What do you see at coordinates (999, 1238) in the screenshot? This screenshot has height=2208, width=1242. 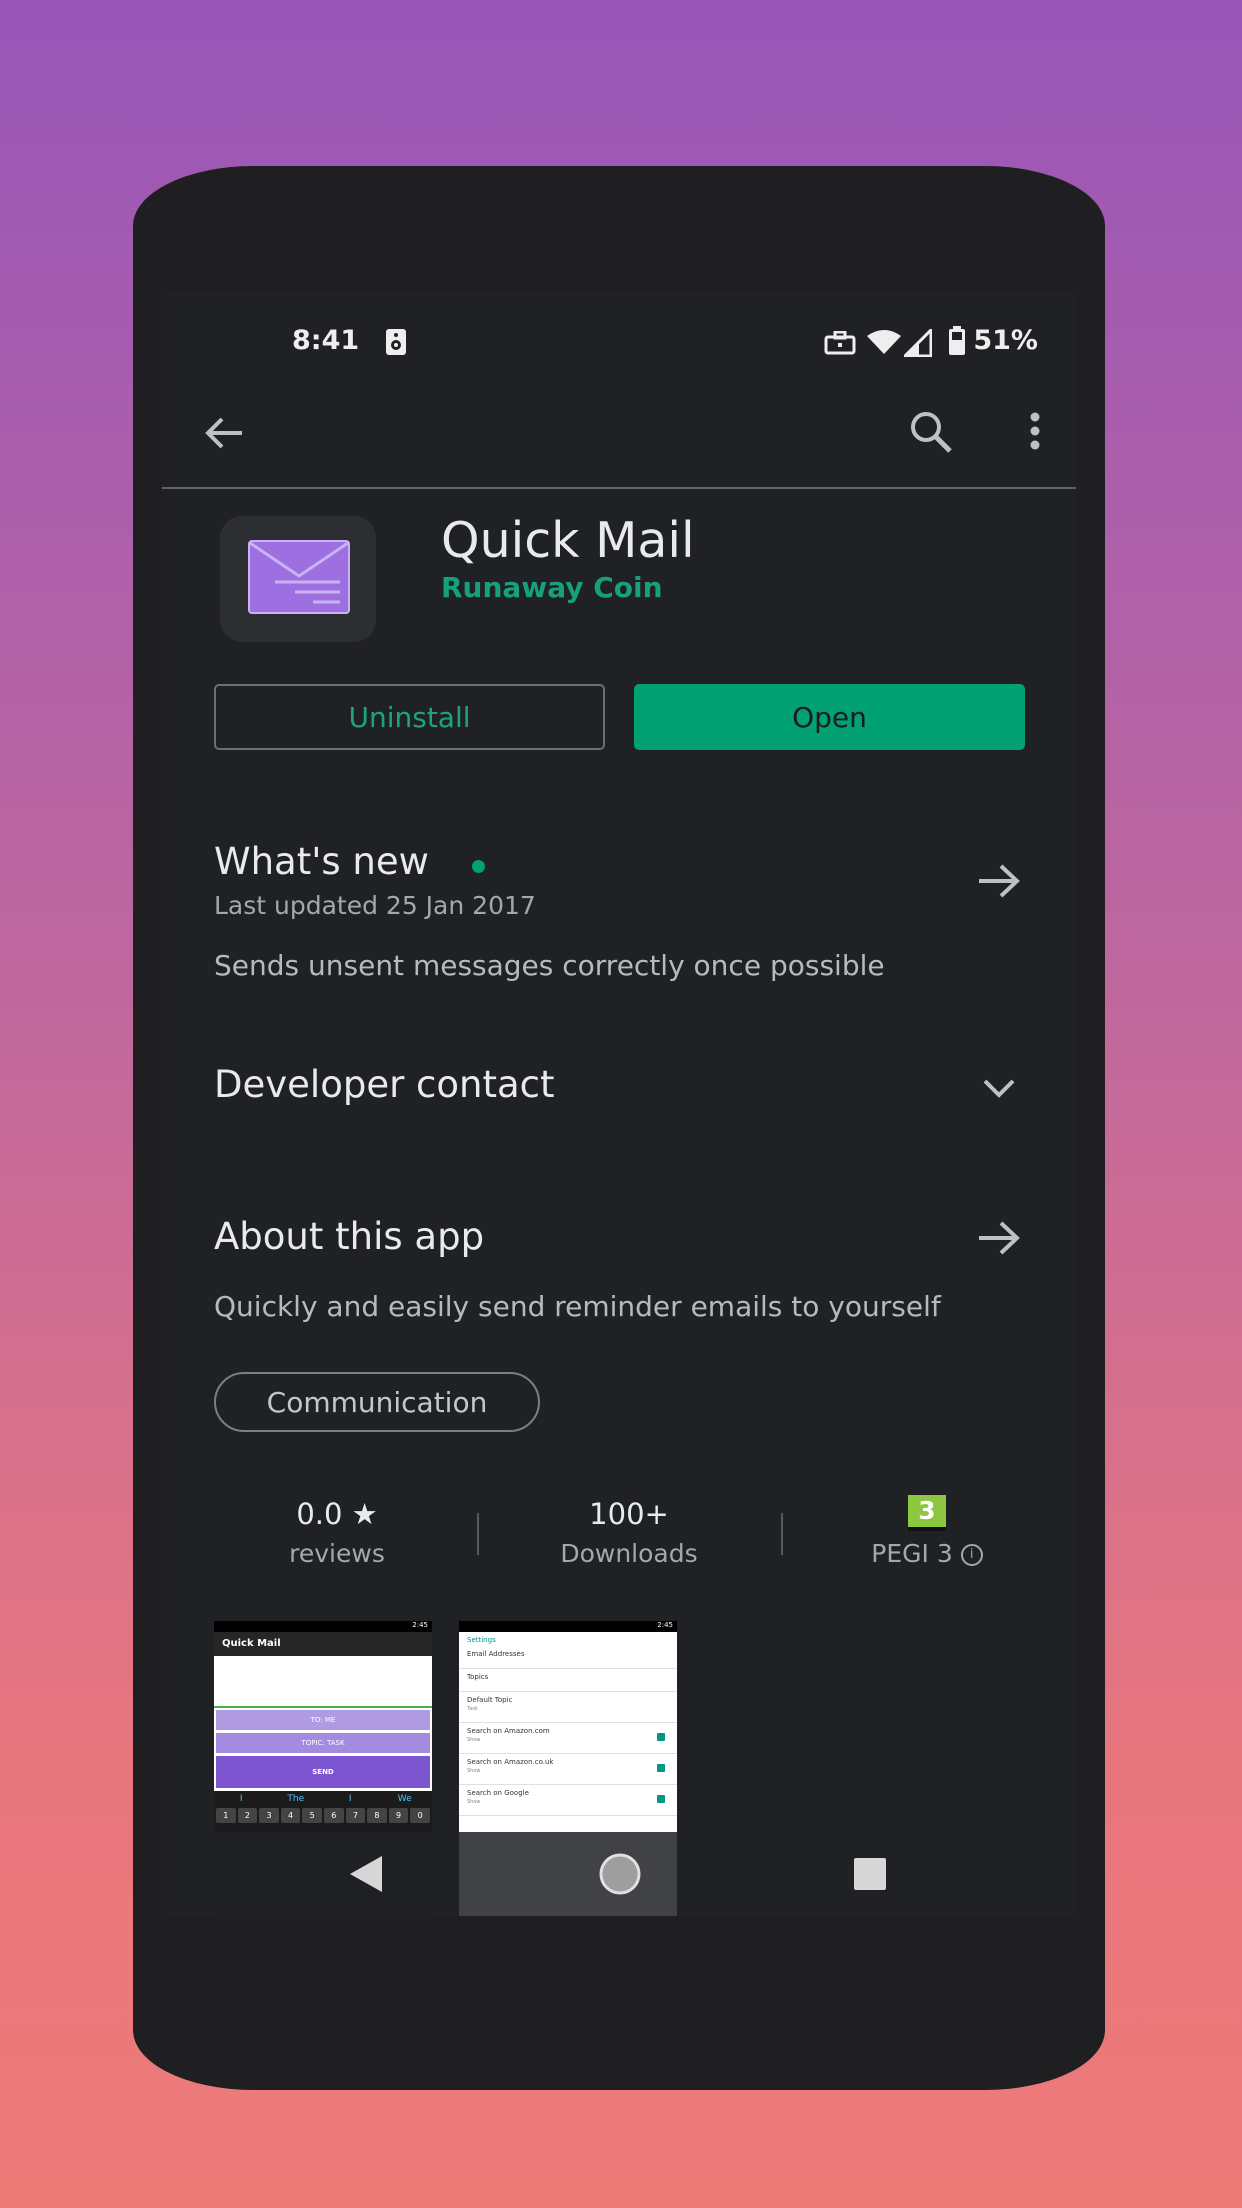 I see `about-arrow-icon` at bounding box center [999, 1238].